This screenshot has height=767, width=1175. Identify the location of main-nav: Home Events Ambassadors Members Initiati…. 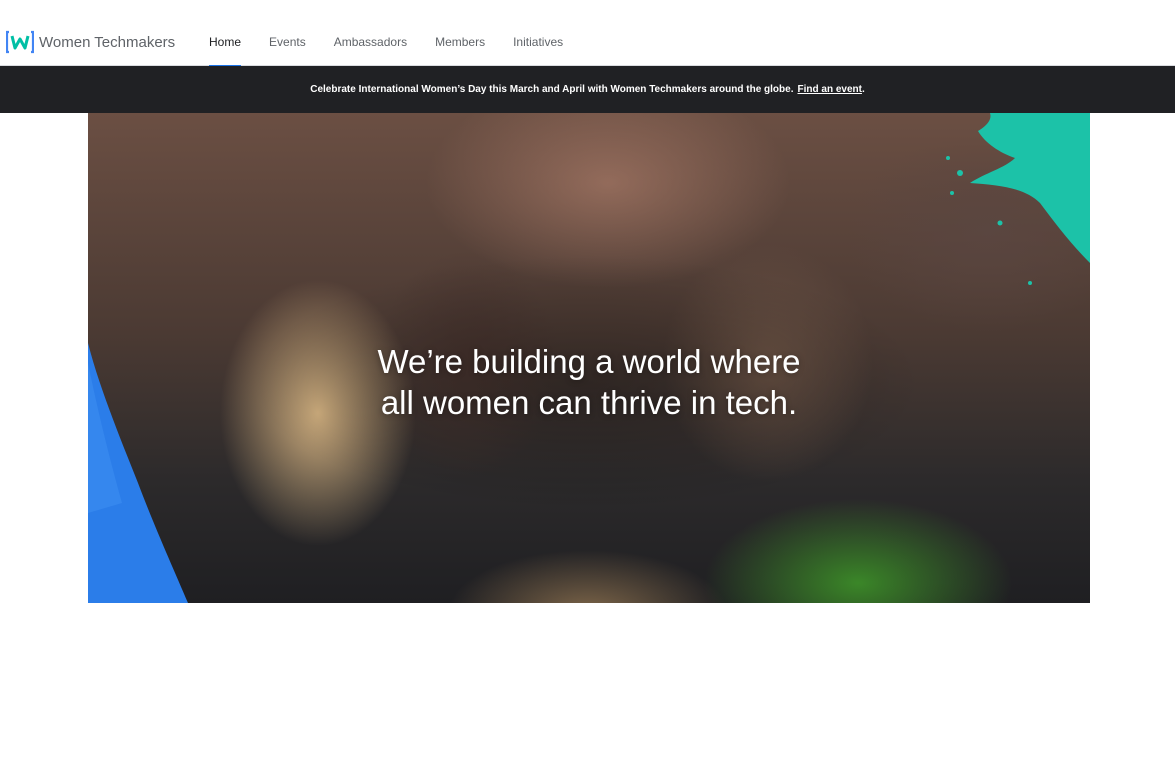
(386, 33).